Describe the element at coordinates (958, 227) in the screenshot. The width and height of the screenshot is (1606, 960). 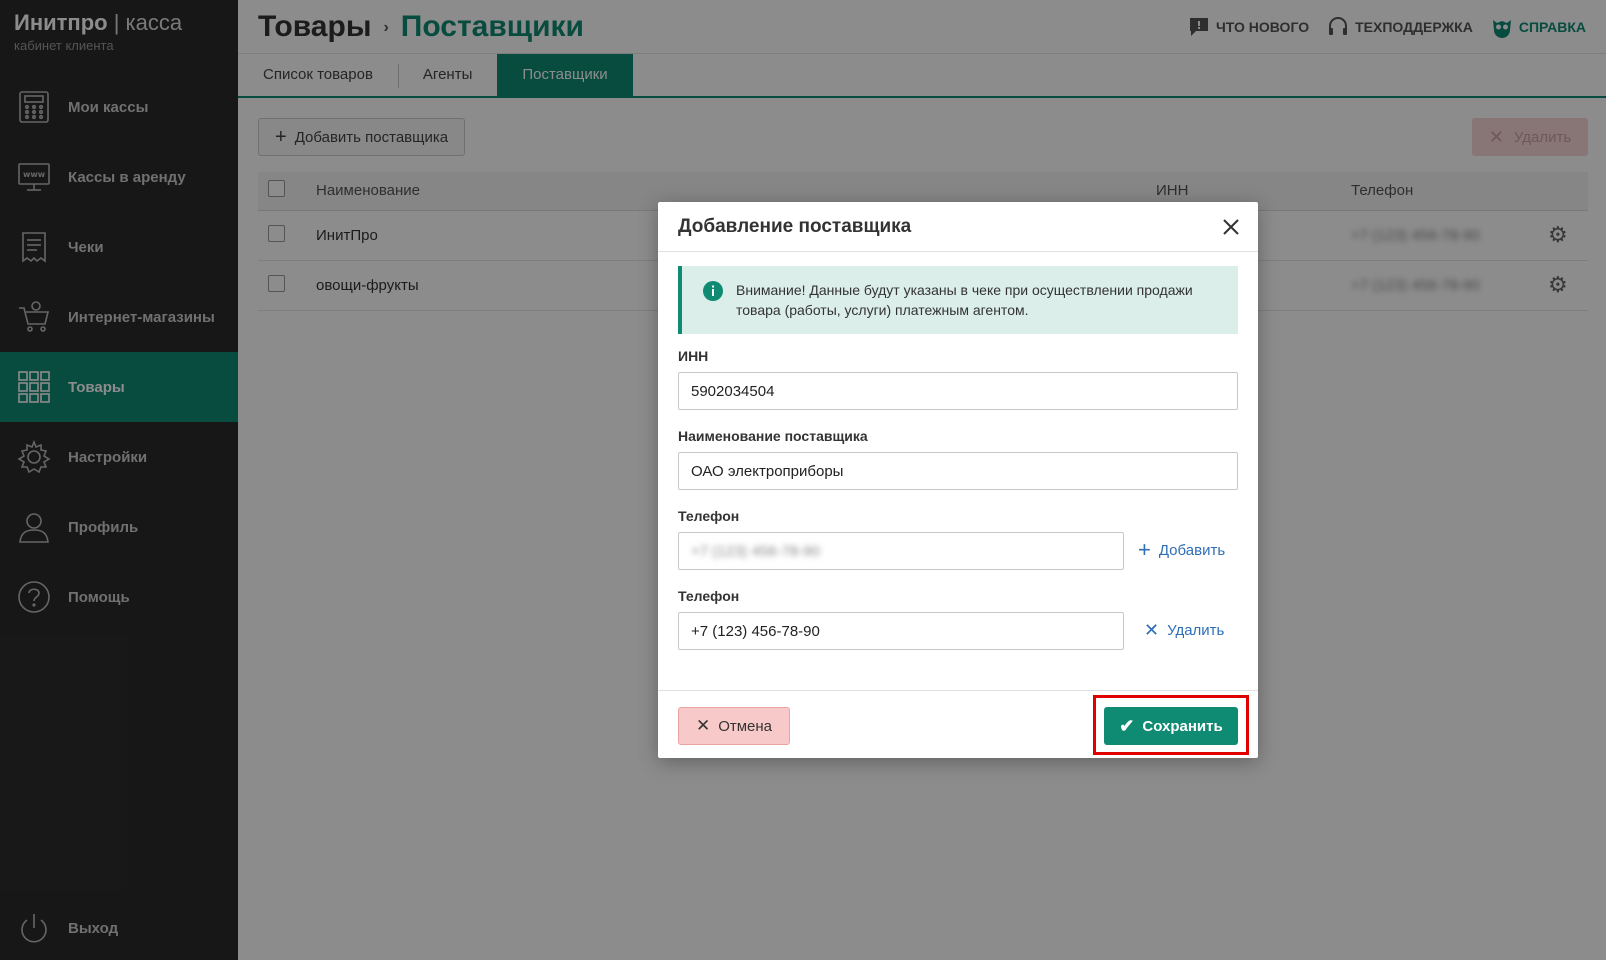
I see `dialog-title: Добавление поставщика` at that location.